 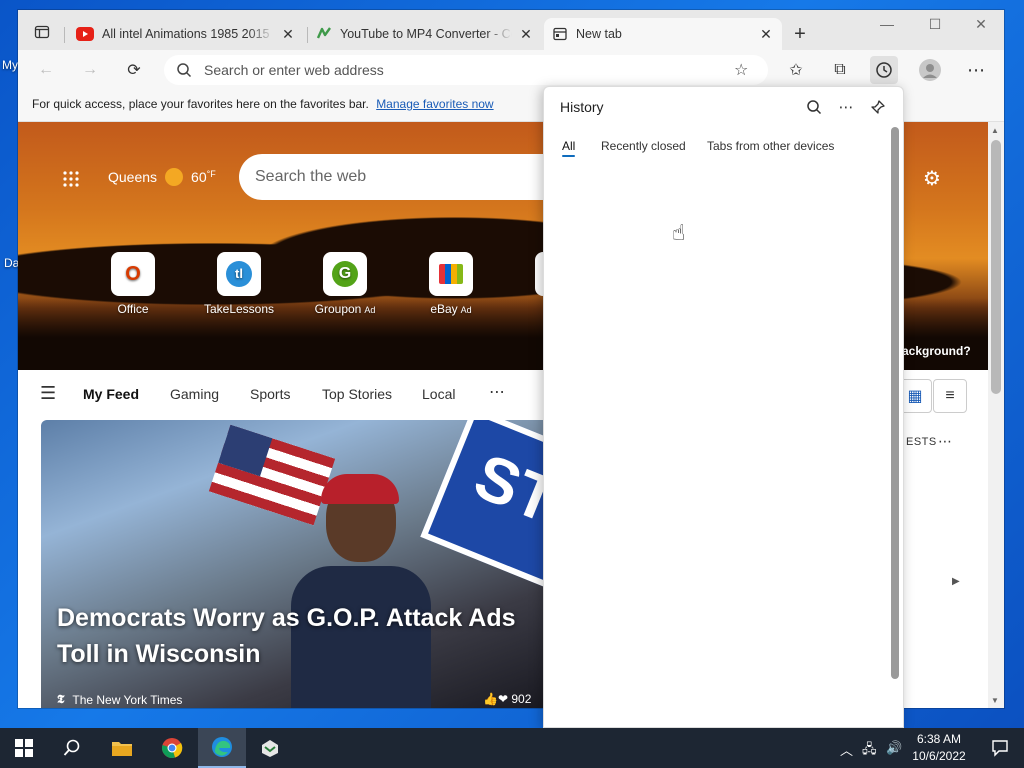 I want to click on page-scrollbar: ▲ ▼, so click(x=996, y=415).